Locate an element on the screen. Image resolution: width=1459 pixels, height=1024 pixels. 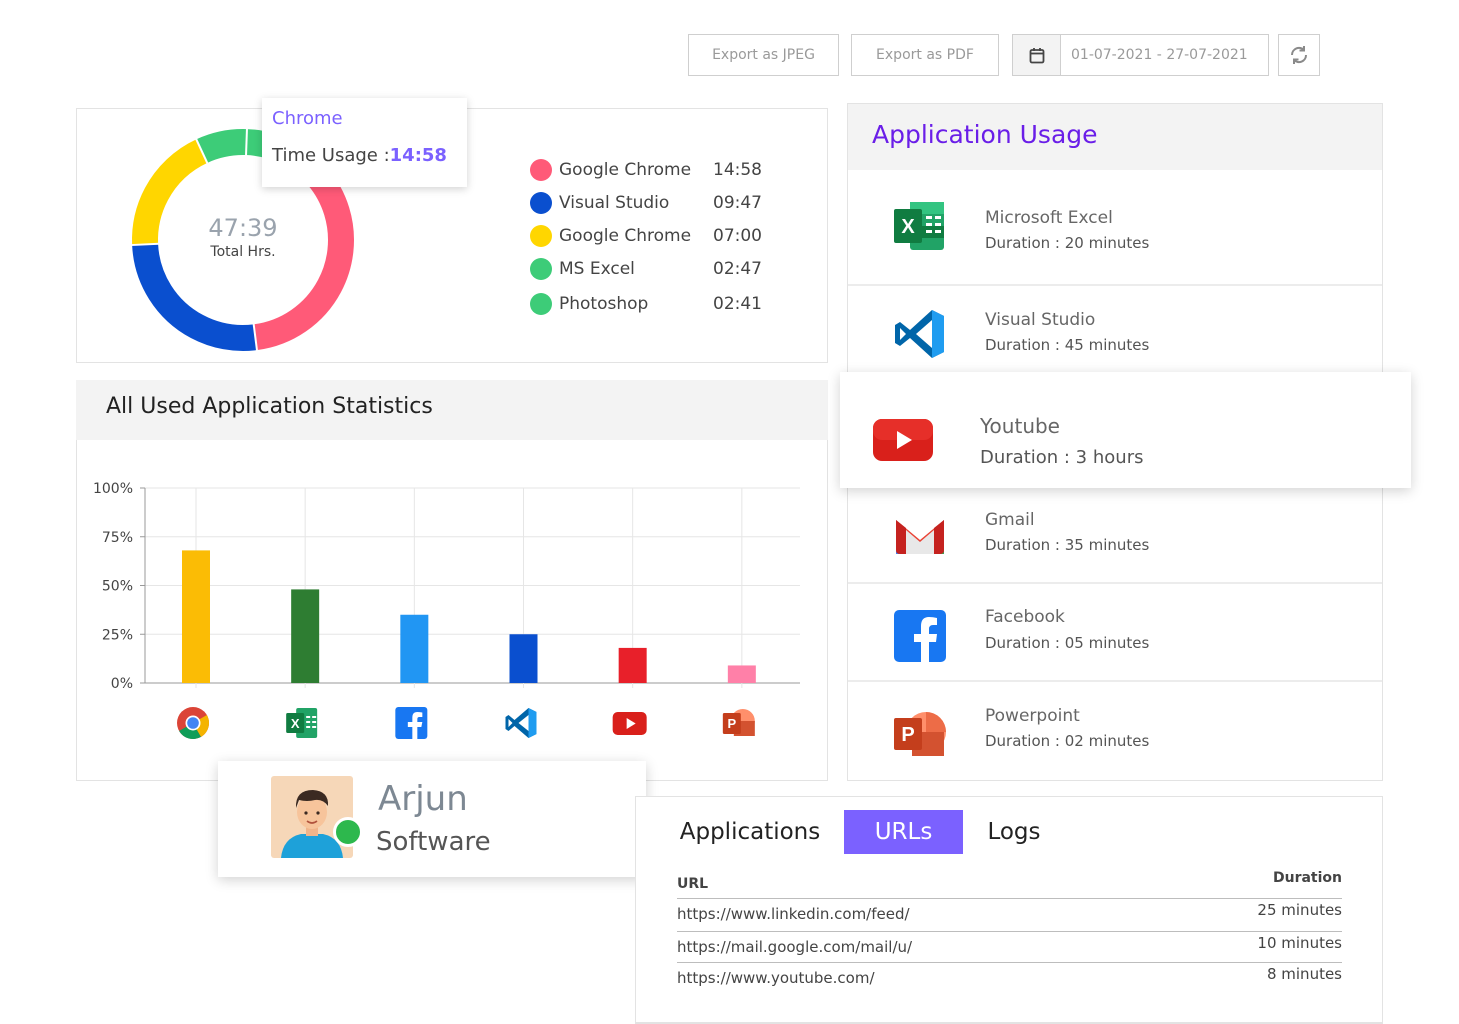
app-name: Microsoft Excel is located at coordinates (1049, 218).